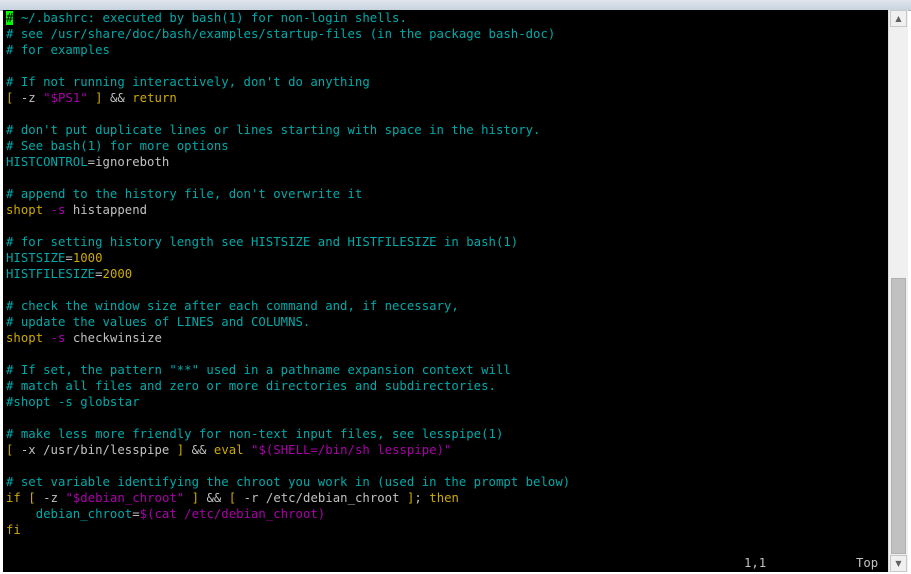  I want to click on buffer-line: shopt -s checkwinsize, so click(84, 338).